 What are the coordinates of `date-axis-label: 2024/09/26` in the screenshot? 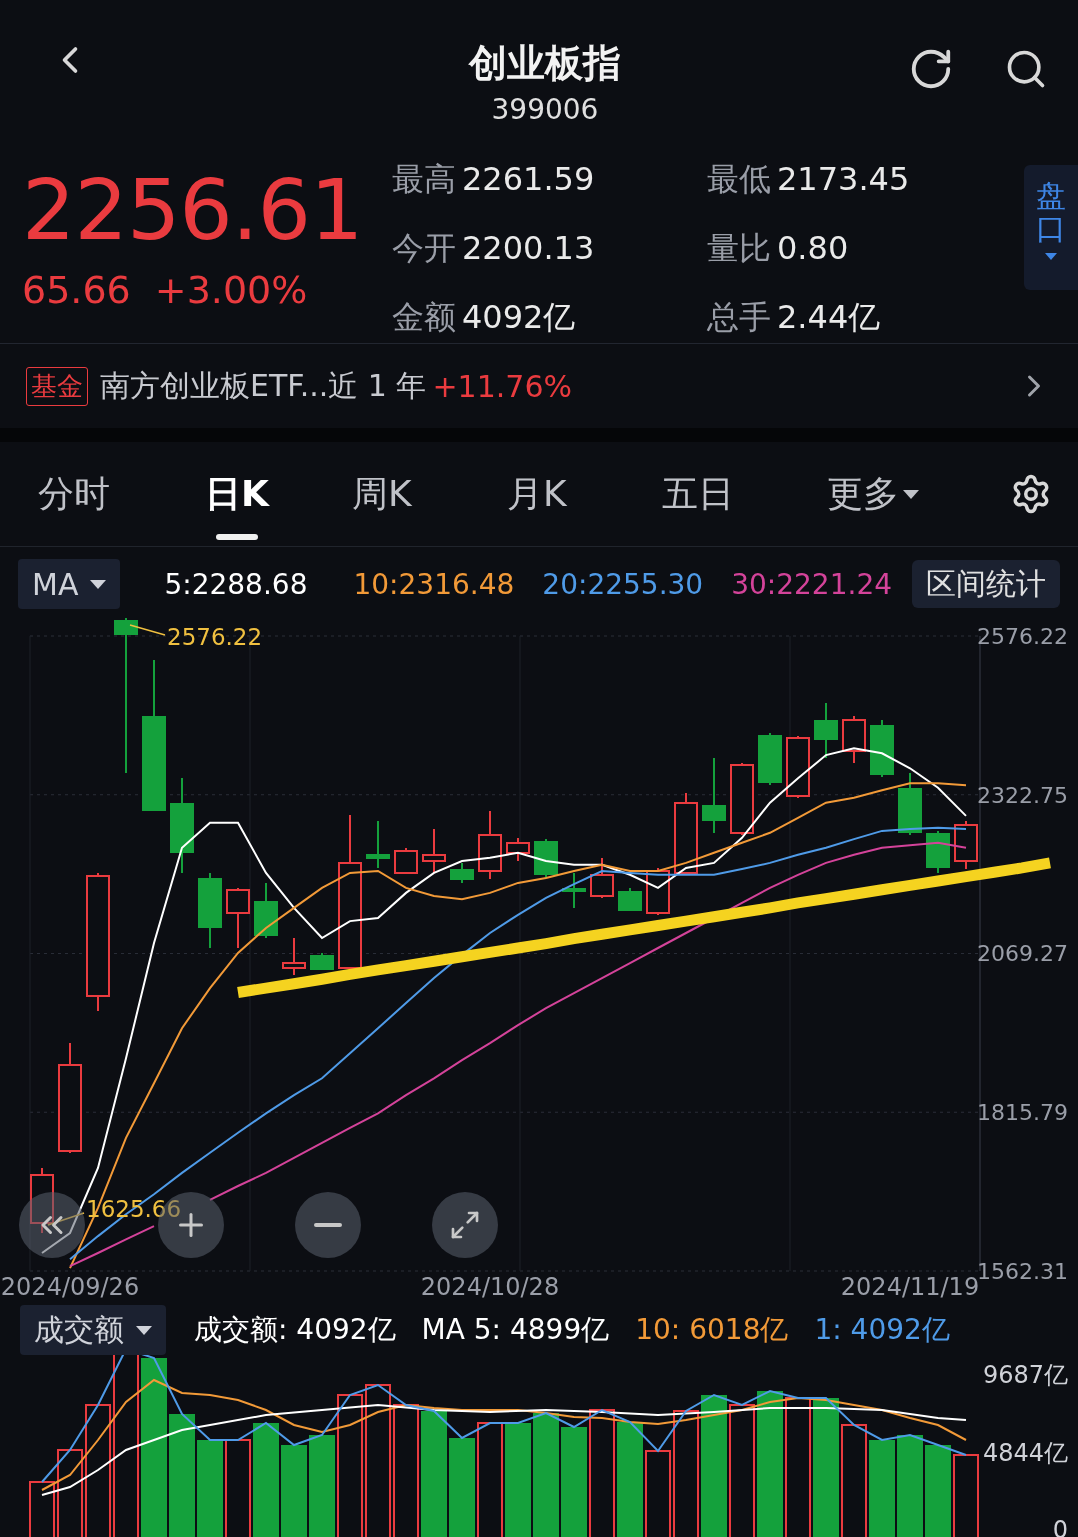 It's located at (70, 1287).